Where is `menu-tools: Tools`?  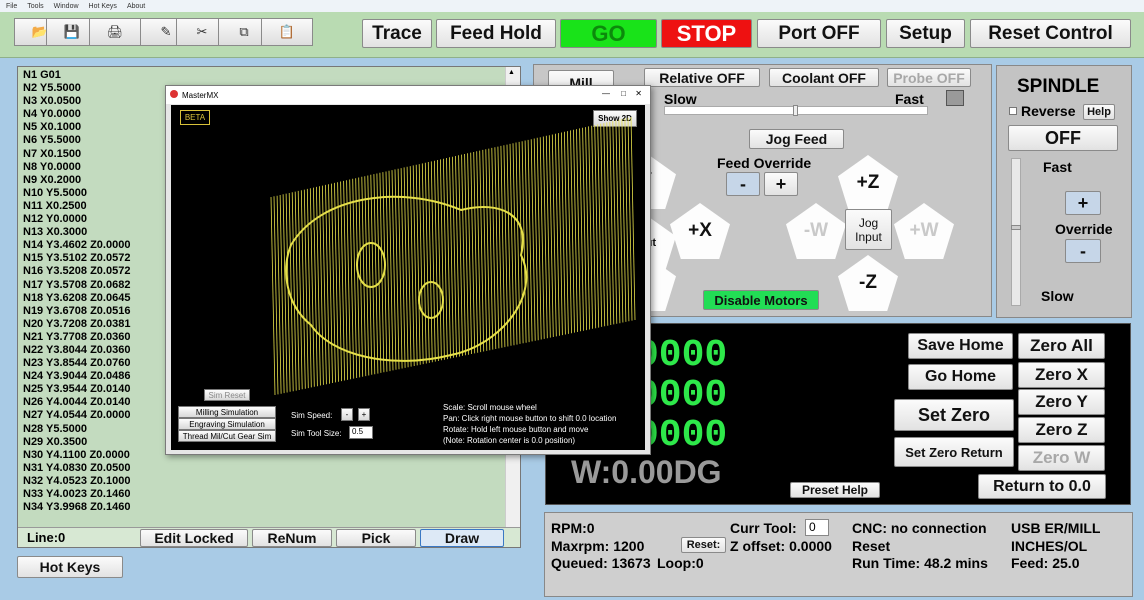 menu-tools: Tools is located at coordinates (35, 6).